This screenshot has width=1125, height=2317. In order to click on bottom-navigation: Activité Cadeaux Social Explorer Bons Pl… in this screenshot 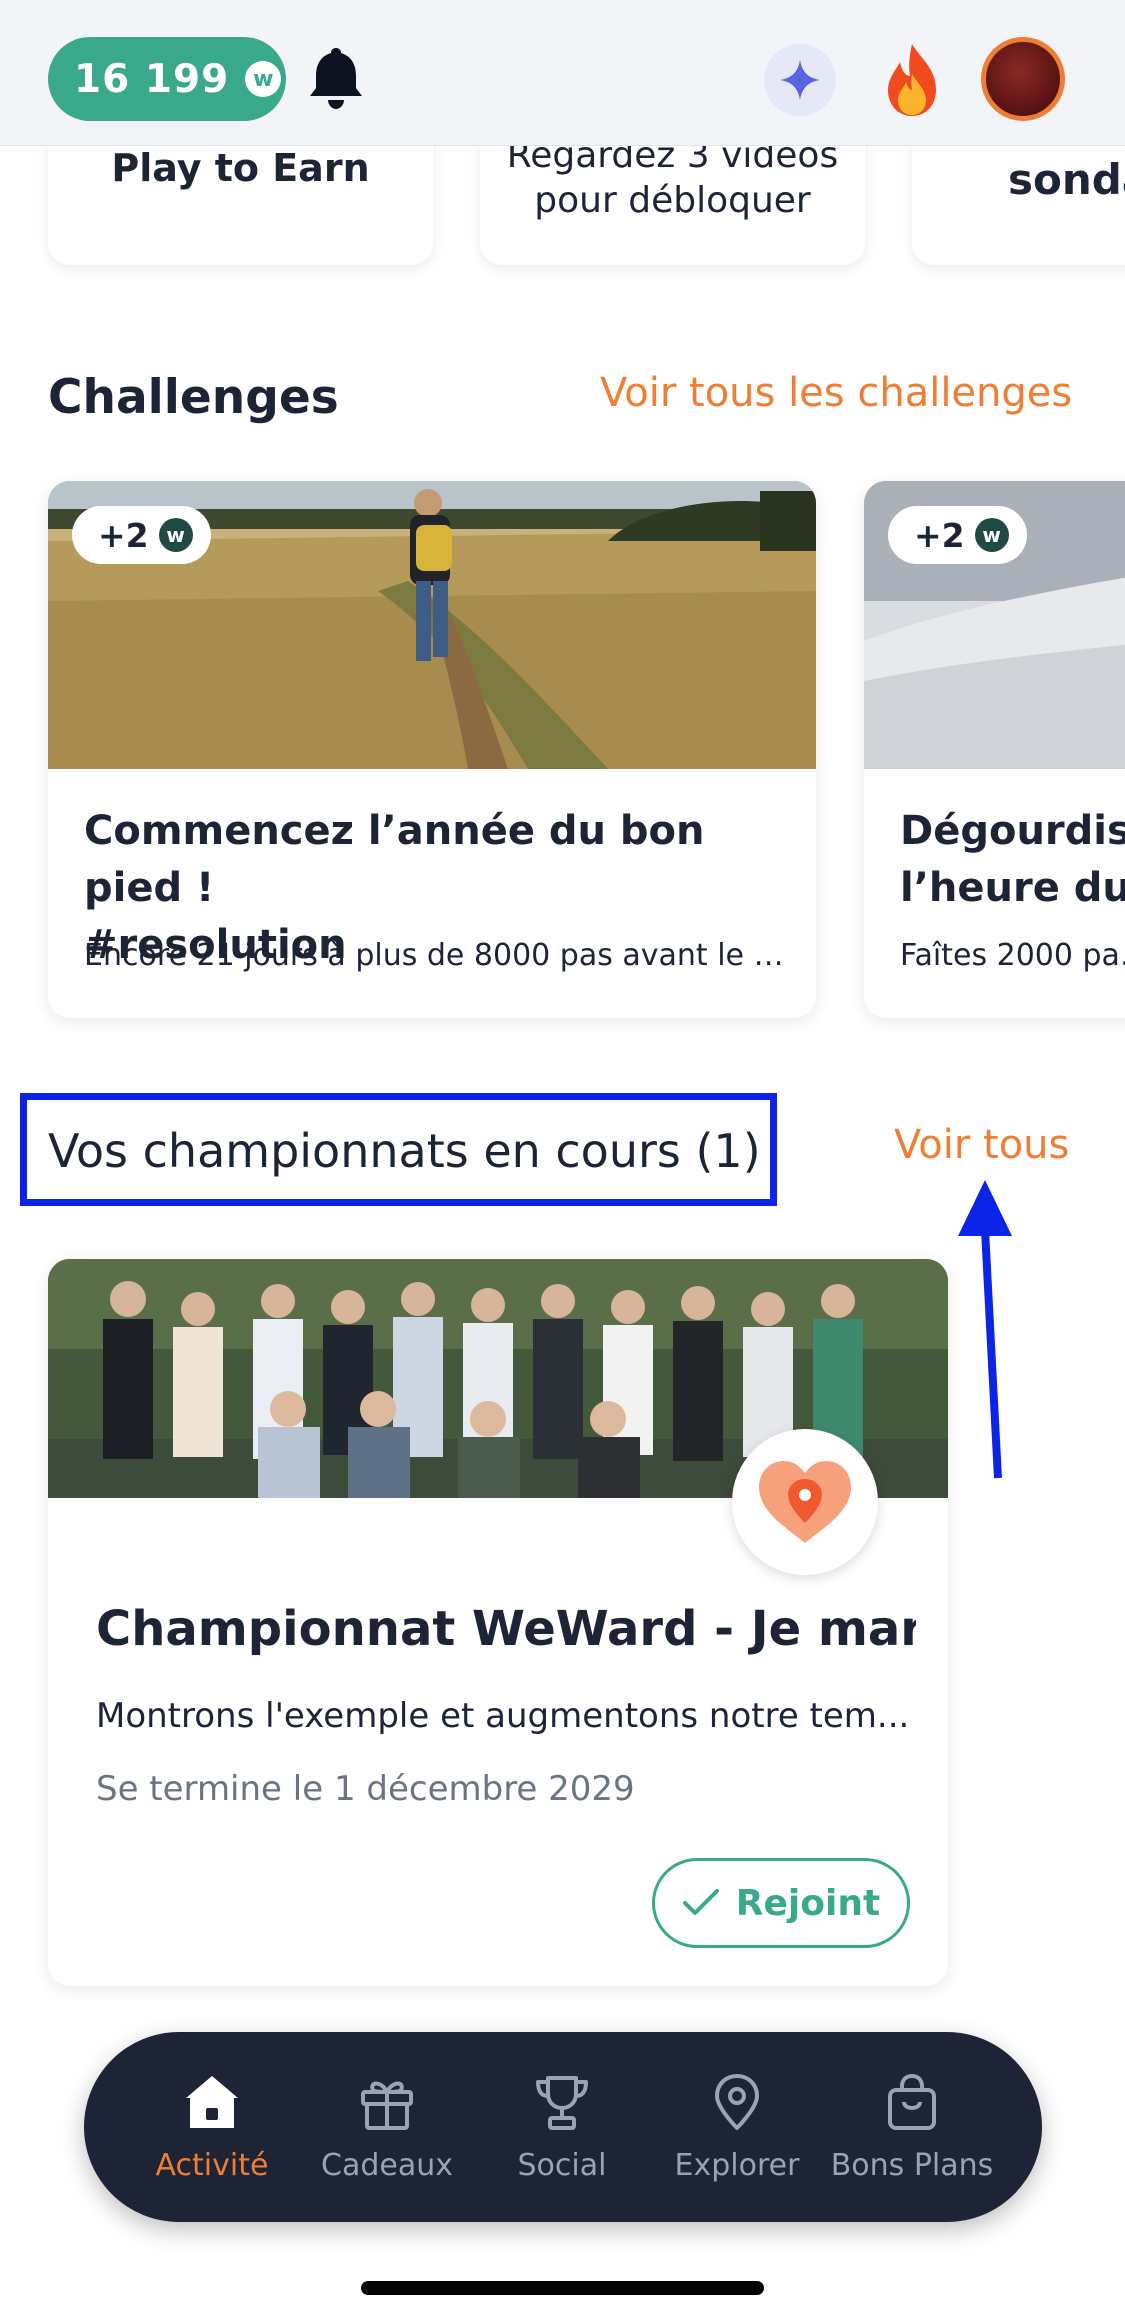, I will do `click(563, 2127)`.